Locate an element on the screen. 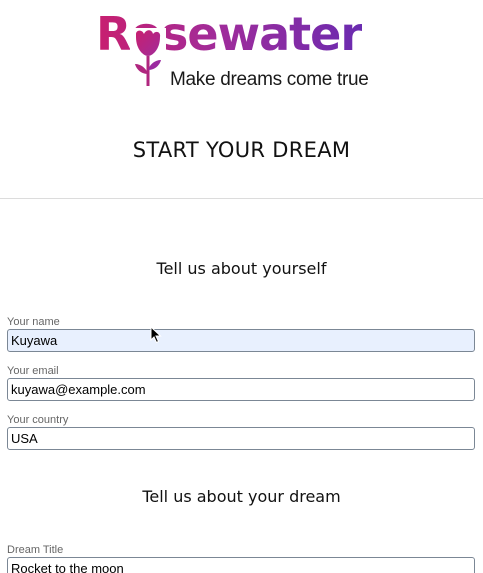 The width and height of the screenshot is (483, 573). name-input is located at coordinates (241, 340).